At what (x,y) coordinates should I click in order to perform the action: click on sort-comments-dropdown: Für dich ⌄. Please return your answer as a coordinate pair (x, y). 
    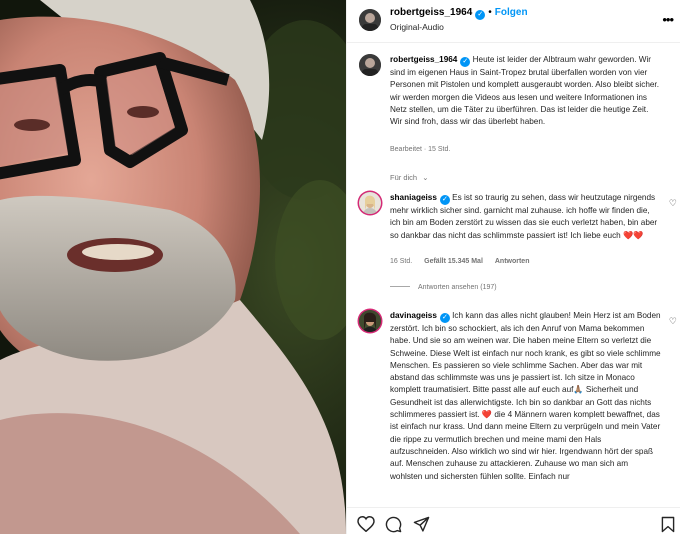
    Looking at the image, I should click on (409, 177).